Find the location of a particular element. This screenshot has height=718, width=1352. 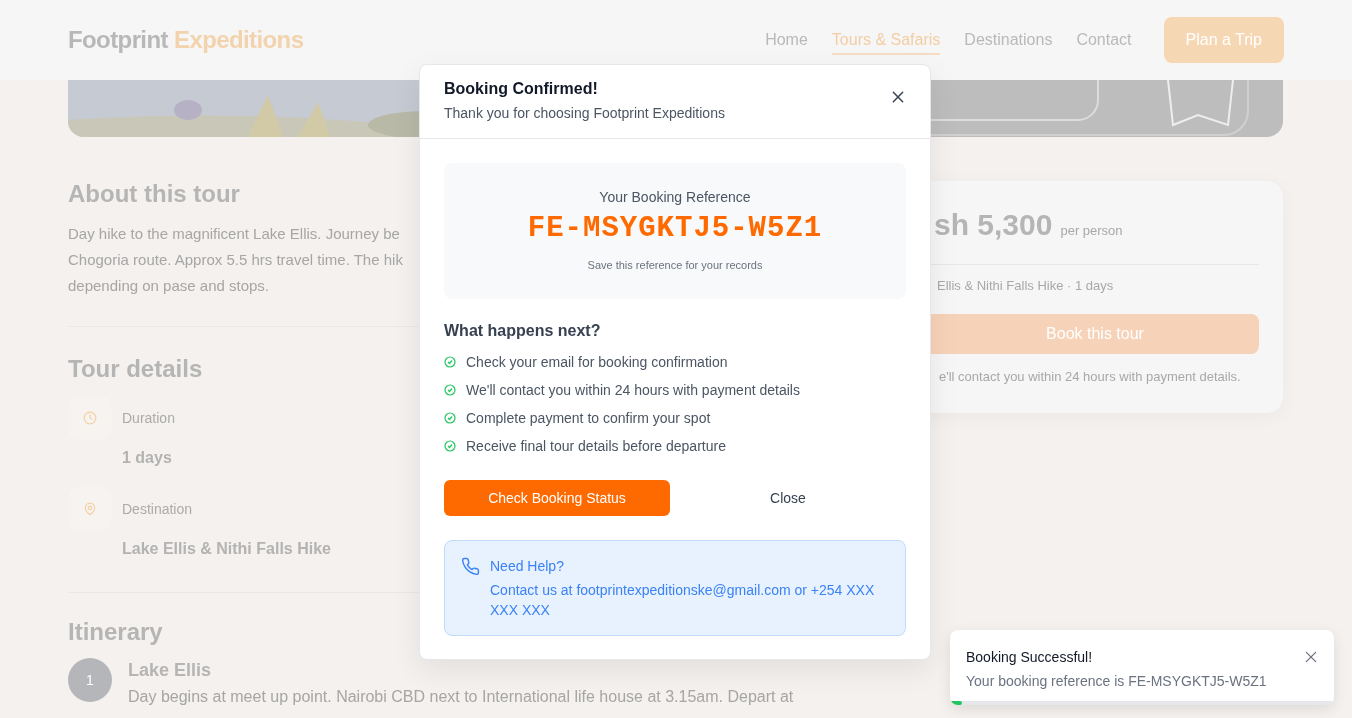

detail-label: Duration is located at coordinates (148, 418).